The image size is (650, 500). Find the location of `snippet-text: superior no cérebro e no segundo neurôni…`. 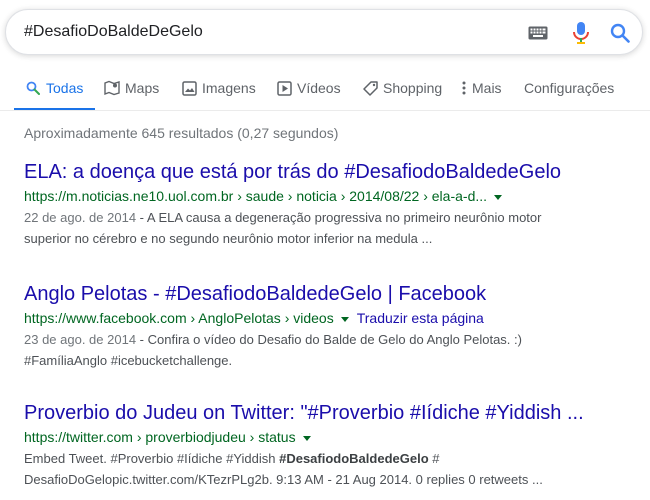

snippet-text: superior no cérebro e no segundo neurôni… is located at coordinates (228, 238).